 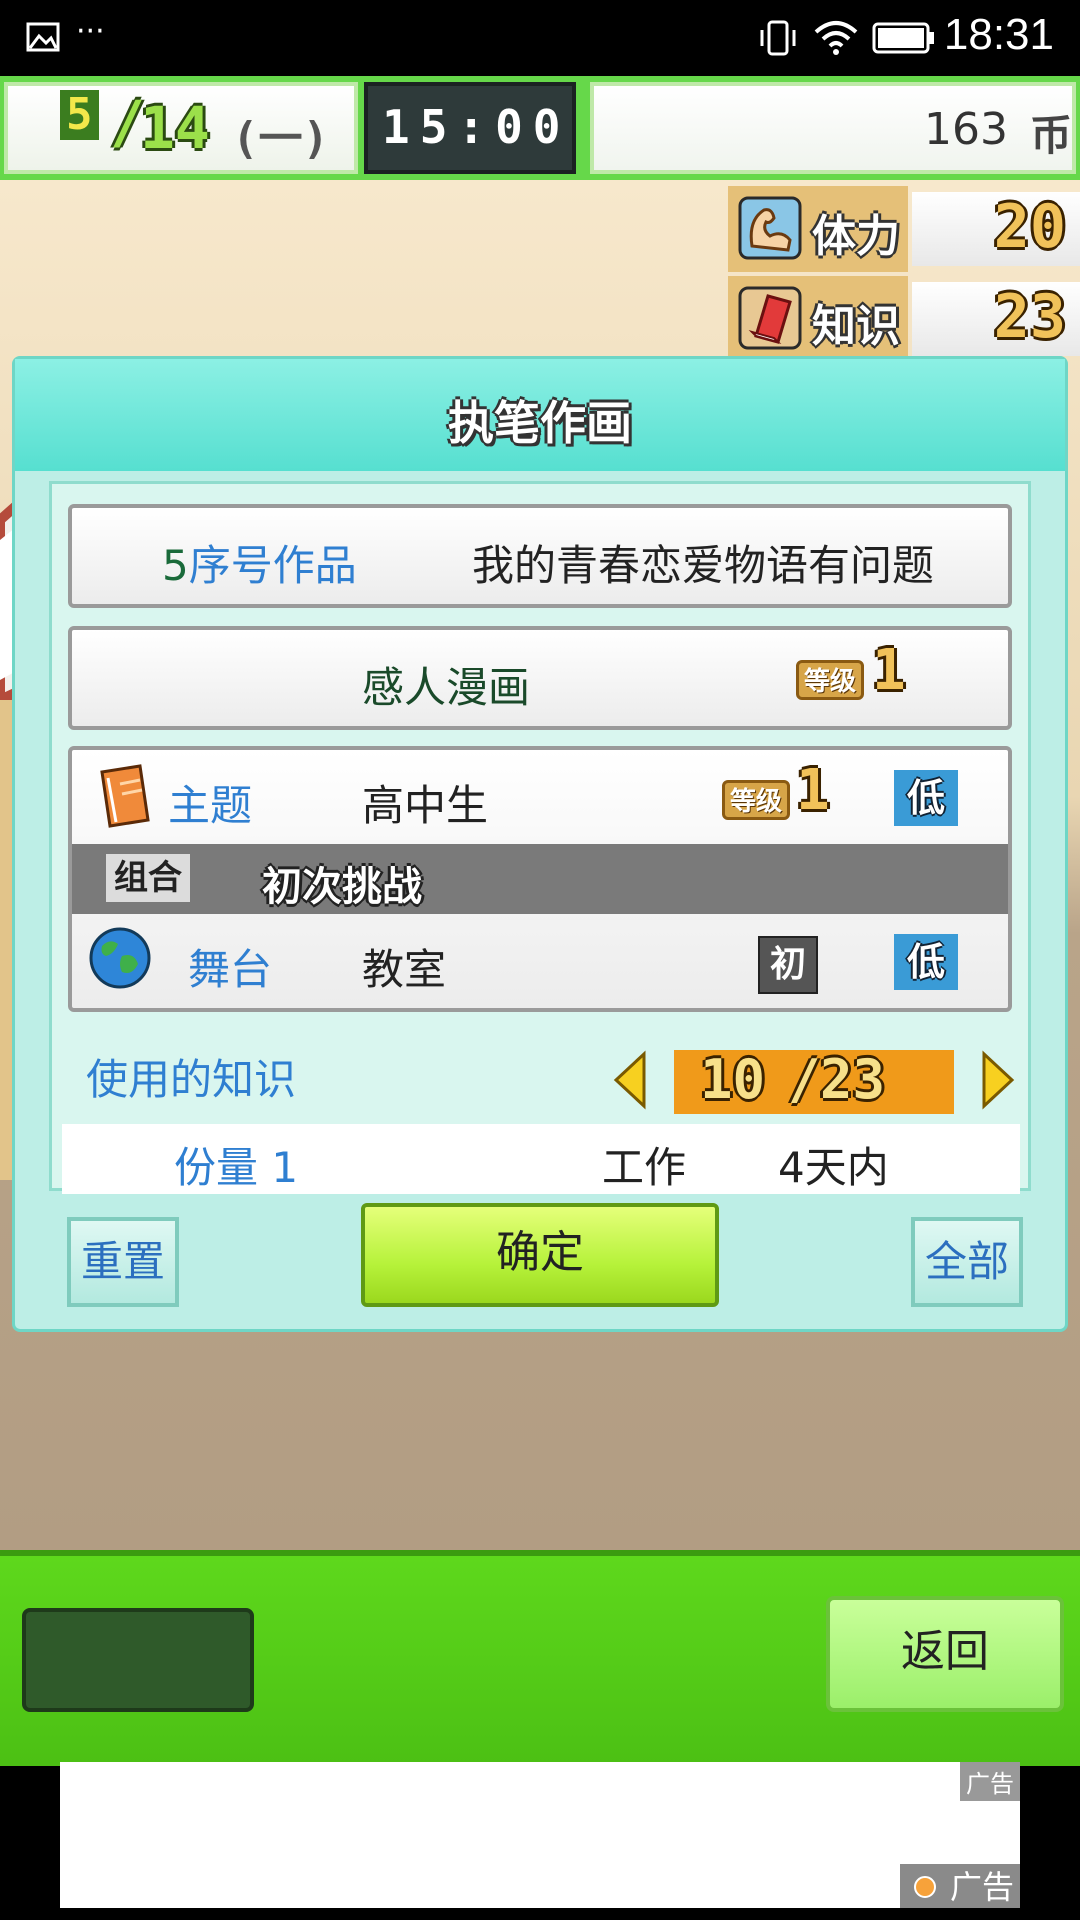 I want to click on genre-label: 感人漫画, so click(x=446, y=687).